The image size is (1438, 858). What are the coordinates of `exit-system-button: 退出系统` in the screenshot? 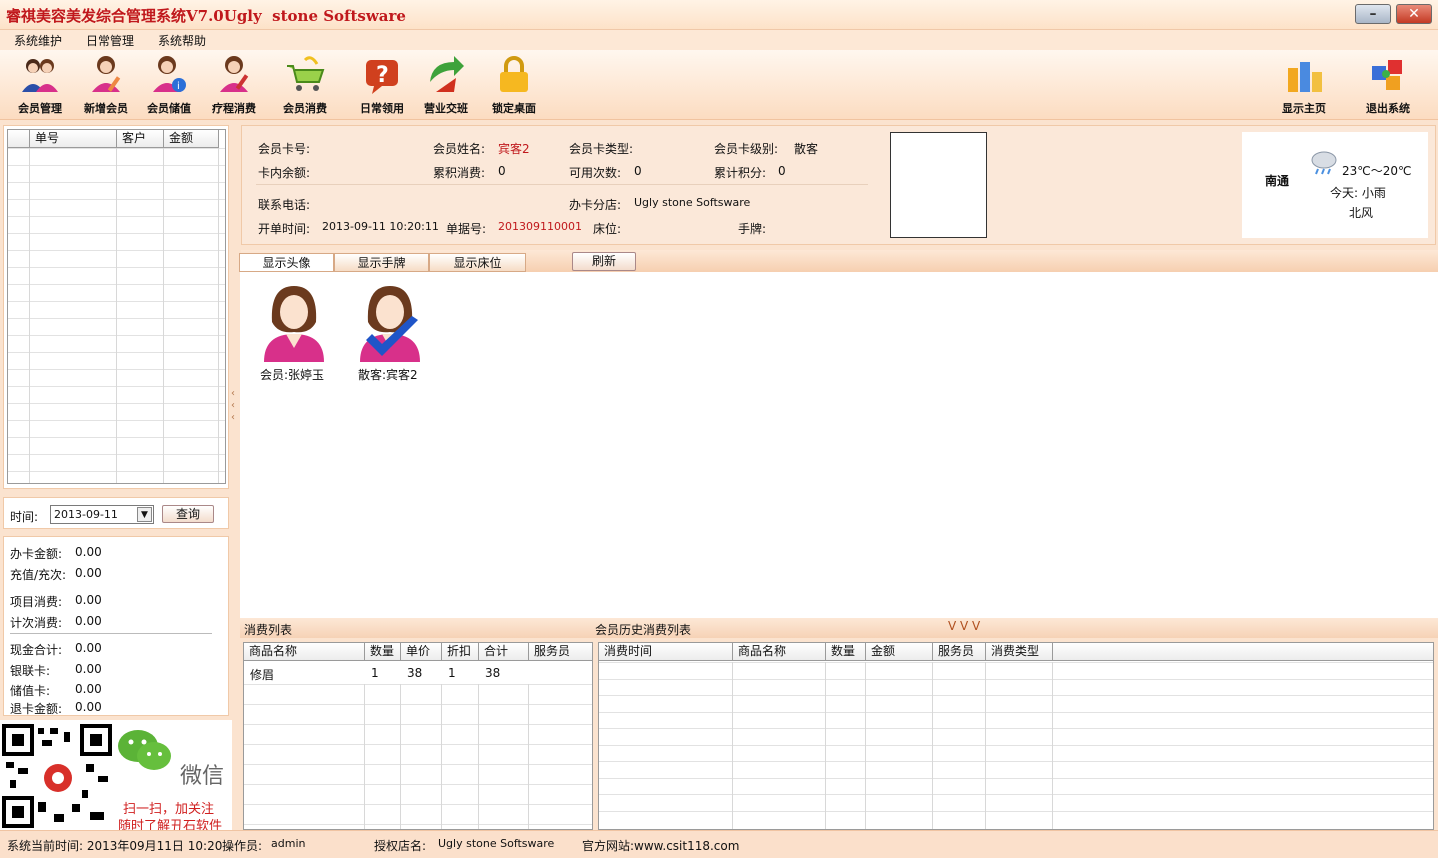 It's located at (1388, 85).